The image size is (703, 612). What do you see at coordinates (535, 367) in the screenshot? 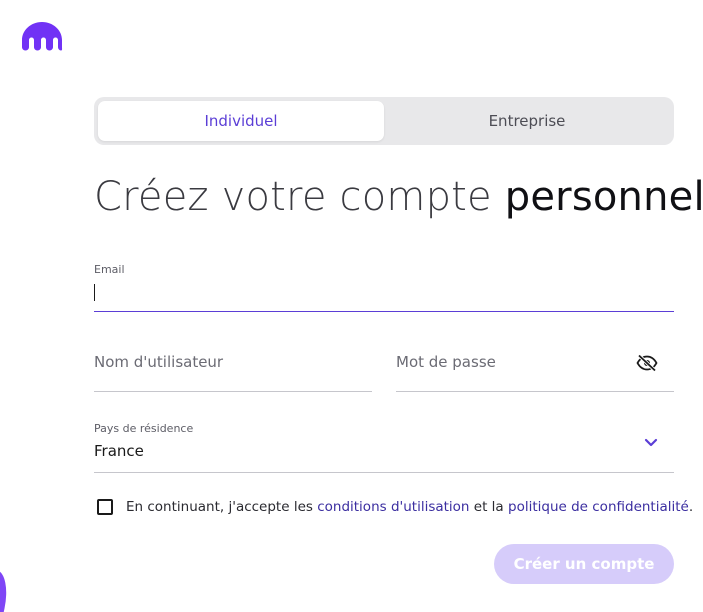
I see `password-field: Mot de passe` at bounding box center [535, 367].